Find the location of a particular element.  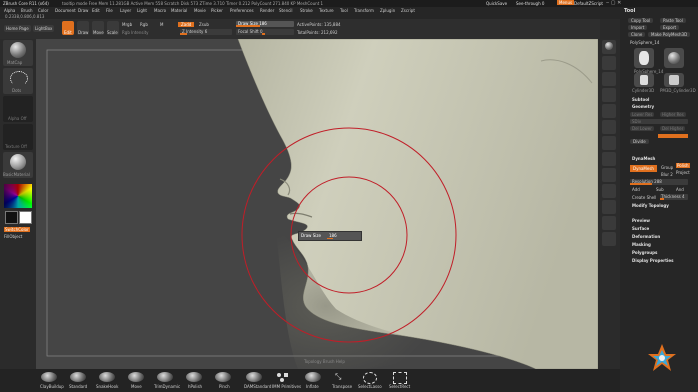

tool-thumb-current is located at coordinates (644, 58).